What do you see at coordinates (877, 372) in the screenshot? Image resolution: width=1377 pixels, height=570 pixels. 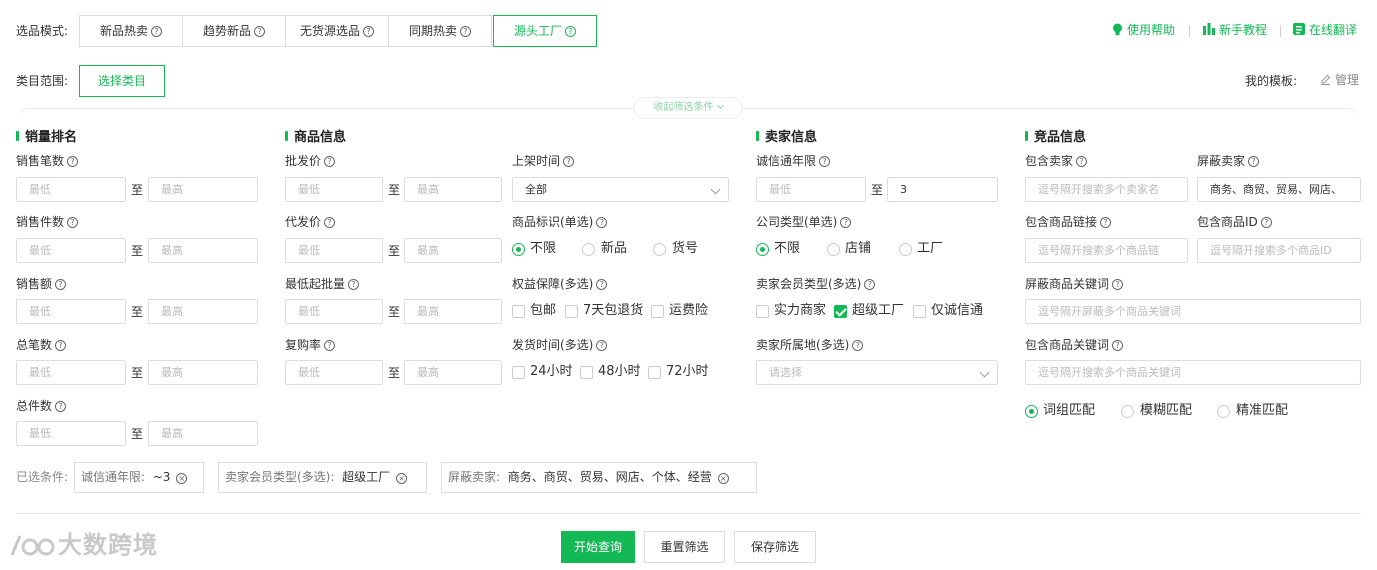 I see `seller-location-select: 请选择` at bounding box center [877, 372].